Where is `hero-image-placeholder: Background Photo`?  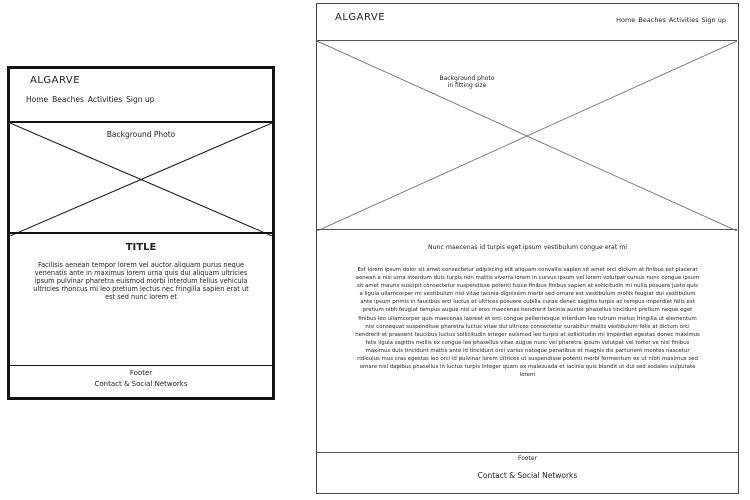 hero-image-placeholder: Background Photo is located at coordinates (141, 178).